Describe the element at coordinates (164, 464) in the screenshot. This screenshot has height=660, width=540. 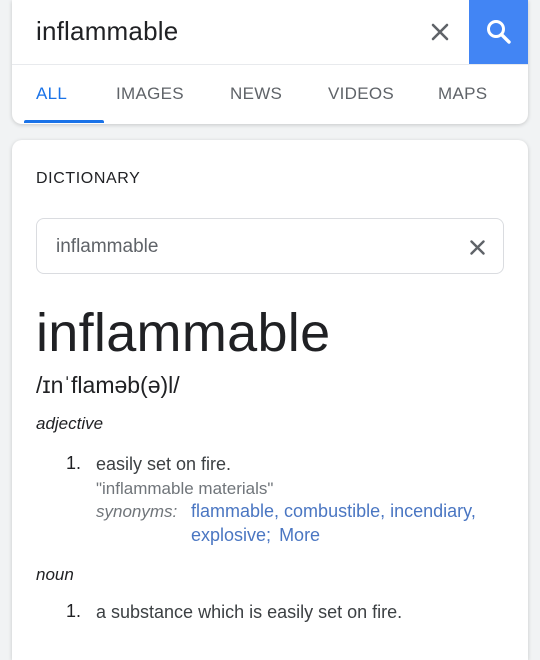
I see `sense-definition: easily set on fire.` at that location.